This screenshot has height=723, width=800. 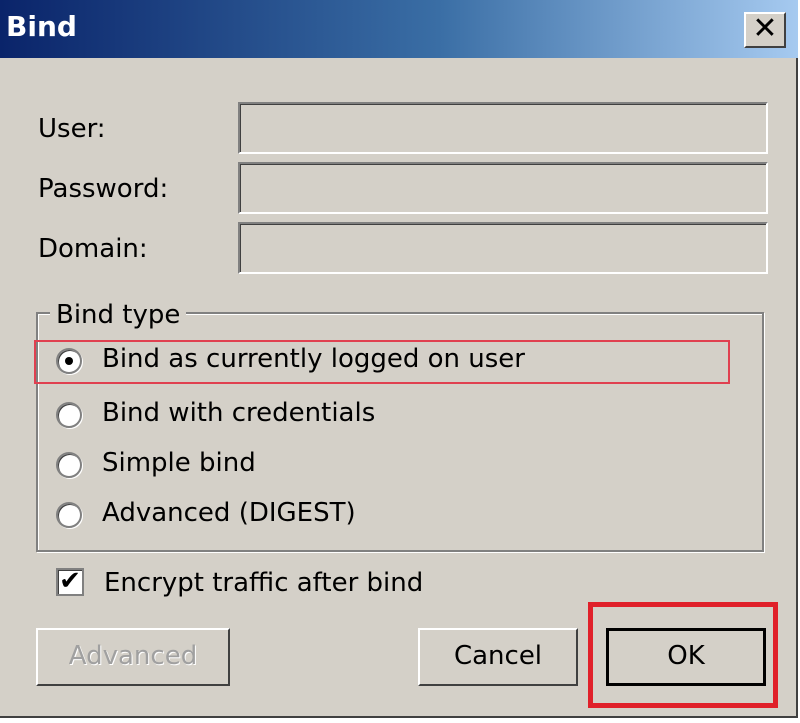 I want to click on check-icon: ✔, so click(x=70, y=581).